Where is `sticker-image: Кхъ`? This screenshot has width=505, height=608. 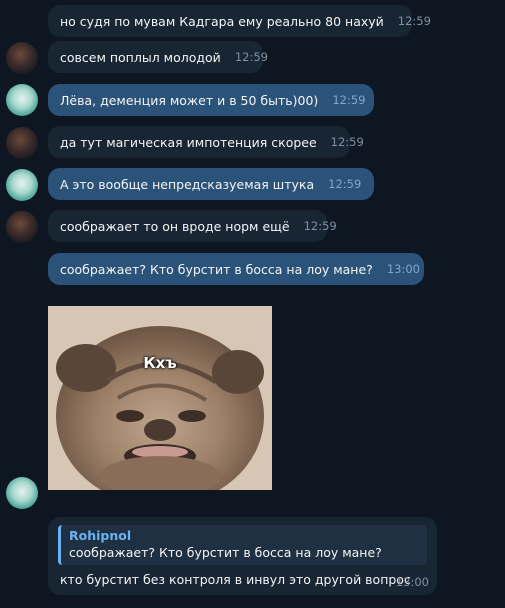
sticker-image: Кхъ is located at coordinates (160, 398).